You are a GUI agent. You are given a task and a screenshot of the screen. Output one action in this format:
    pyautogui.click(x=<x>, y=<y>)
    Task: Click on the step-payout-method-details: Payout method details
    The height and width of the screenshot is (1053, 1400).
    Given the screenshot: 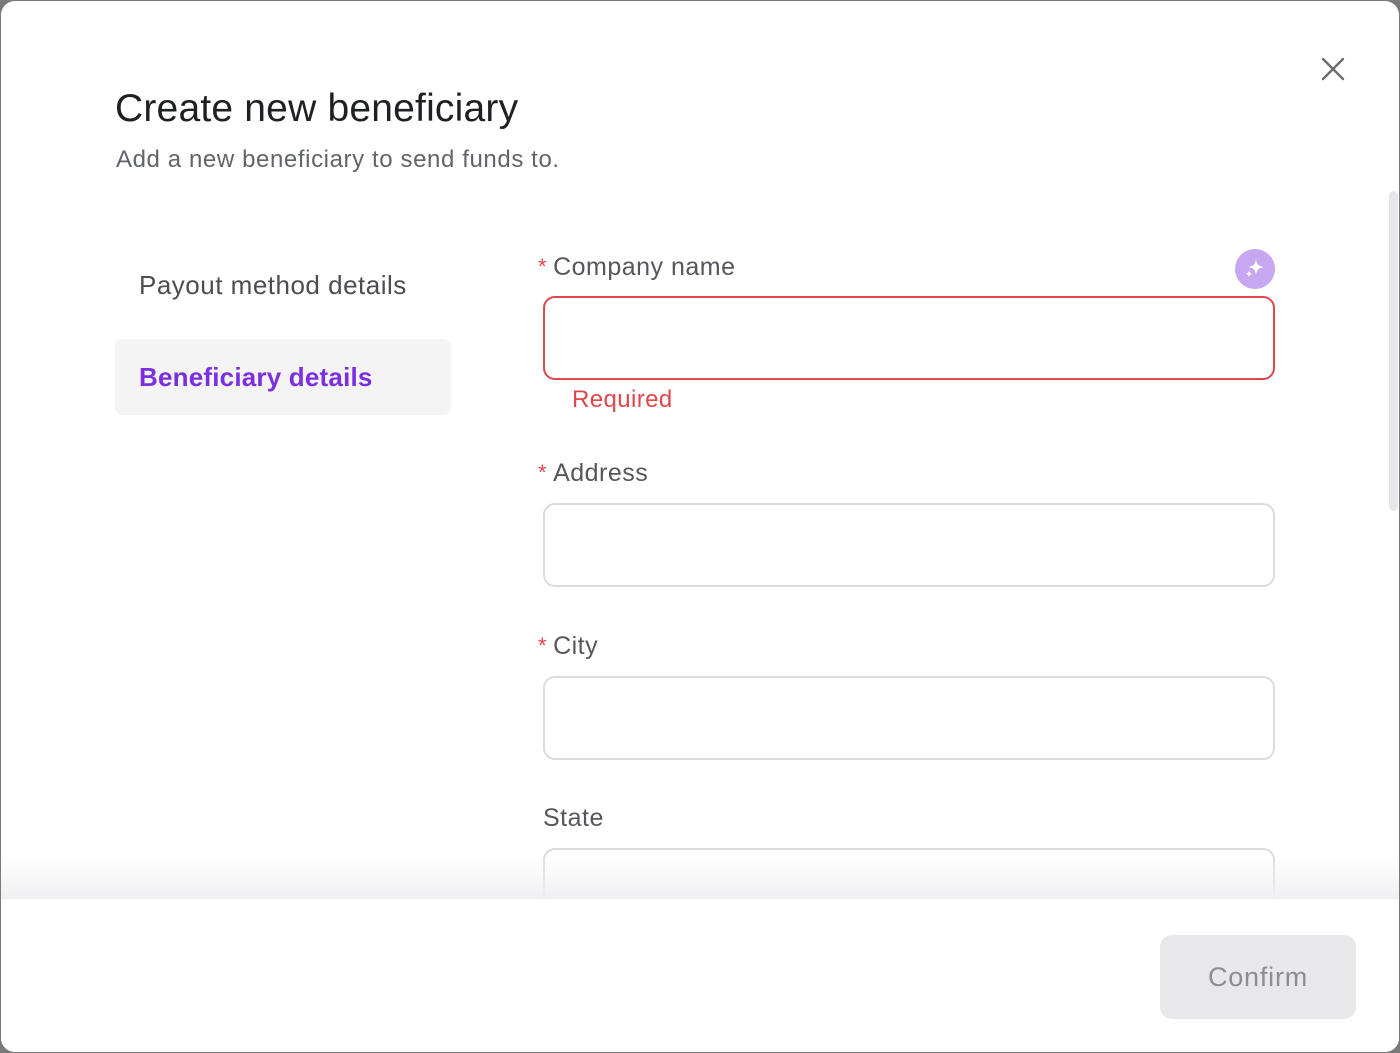 What is the action you would take?
    pyautogui.click(x=283, y=285)
    